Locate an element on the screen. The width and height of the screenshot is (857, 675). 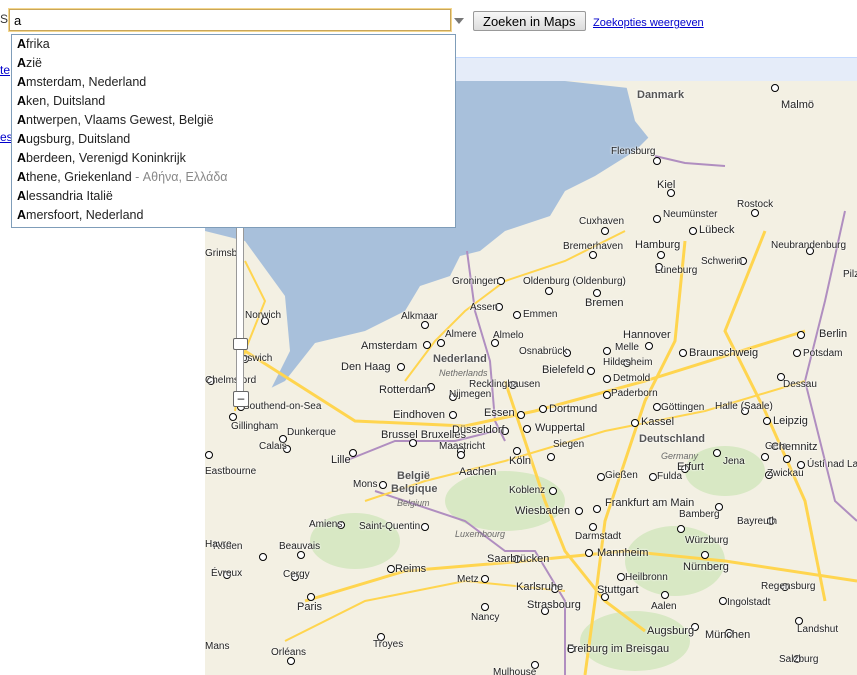
city-label: Freiburg im Breisgau is located at coordinates (618, 649).